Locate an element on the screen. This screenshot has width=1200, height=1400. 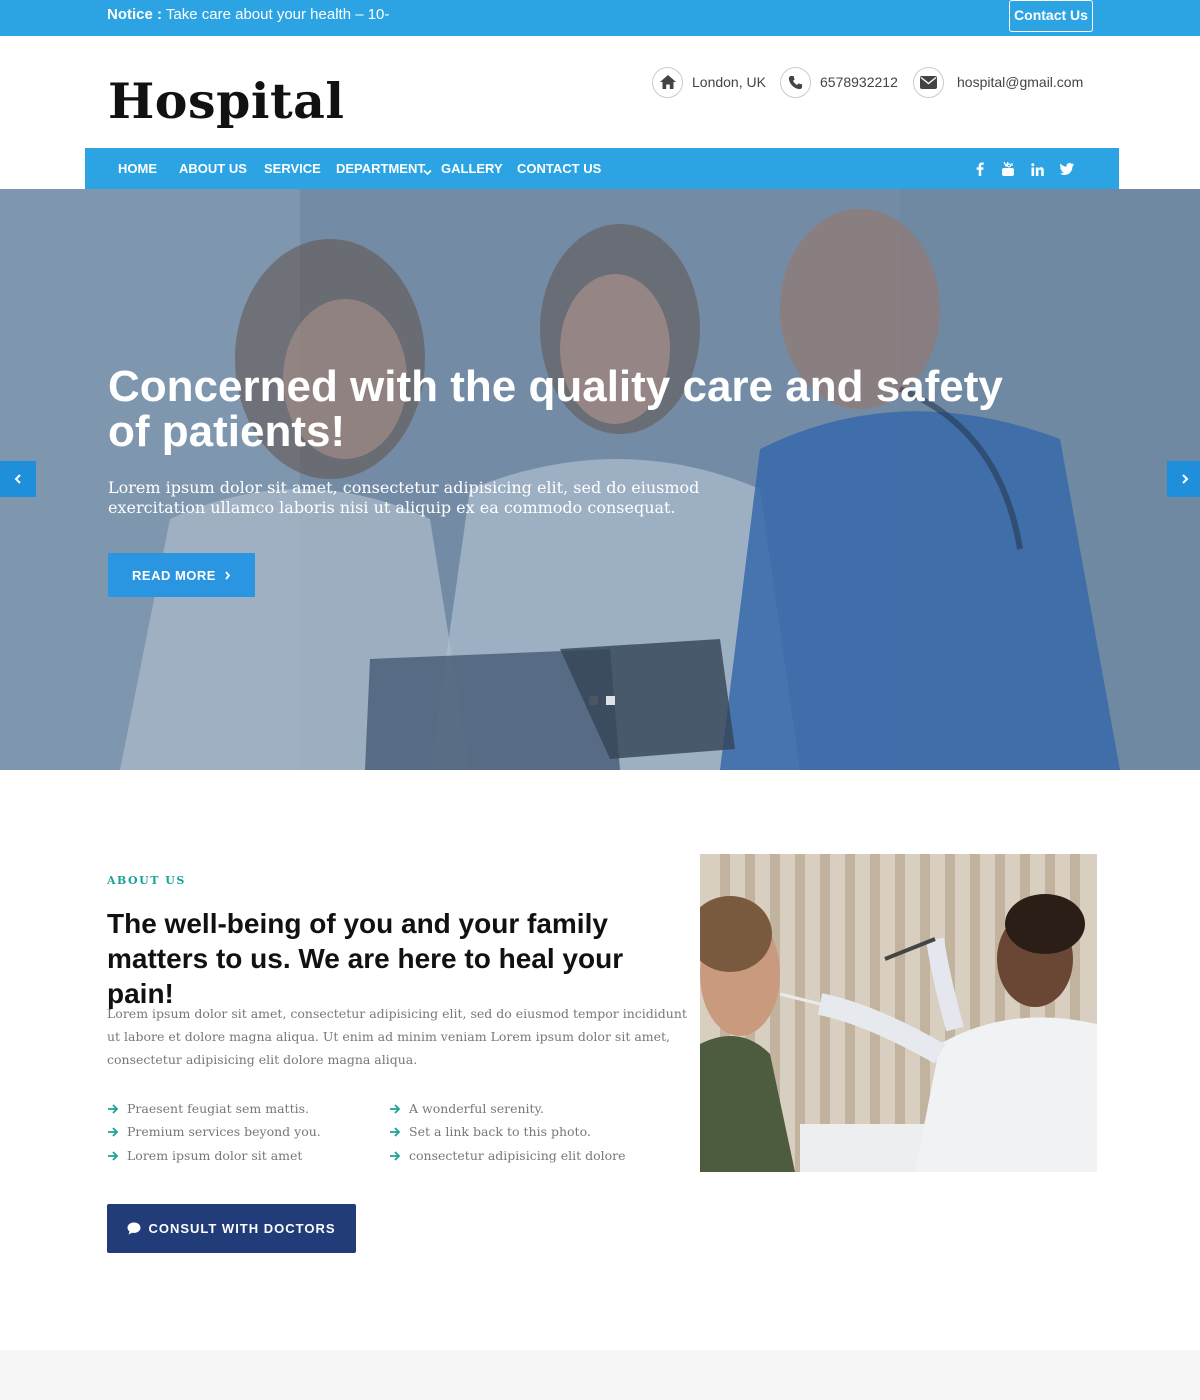
feature-text: A wonderful serenity. is located at coordinates (476, 1108).